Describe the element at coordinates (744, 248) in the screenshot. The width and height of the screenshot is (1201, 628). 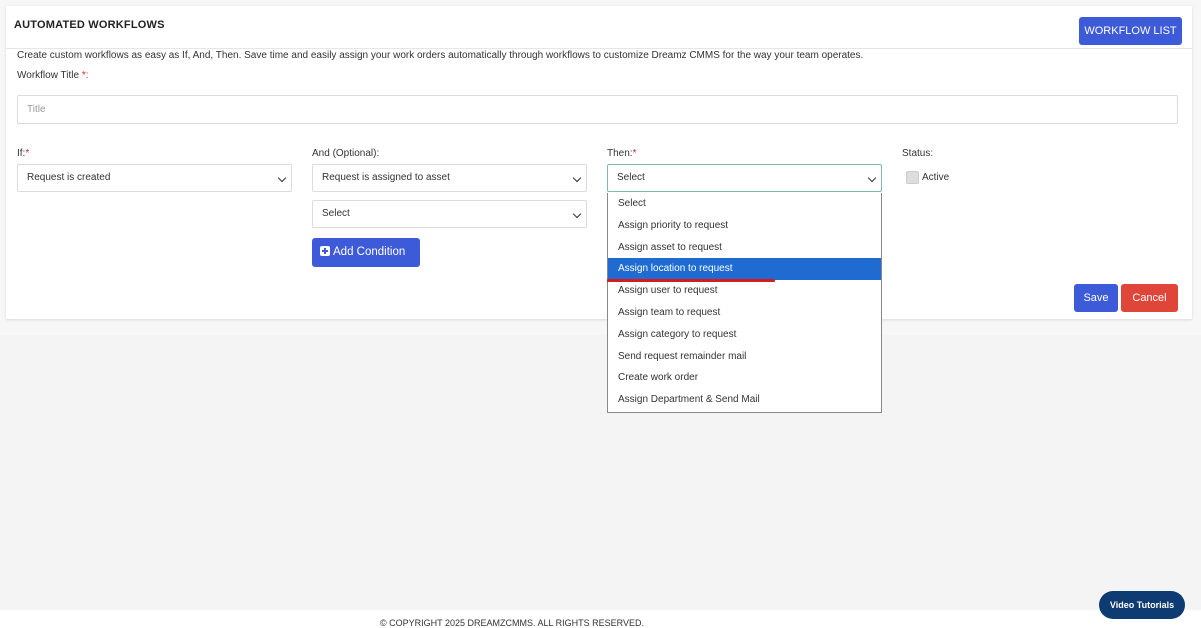
I see `dropdown-option: Assign asset to request` at that location.